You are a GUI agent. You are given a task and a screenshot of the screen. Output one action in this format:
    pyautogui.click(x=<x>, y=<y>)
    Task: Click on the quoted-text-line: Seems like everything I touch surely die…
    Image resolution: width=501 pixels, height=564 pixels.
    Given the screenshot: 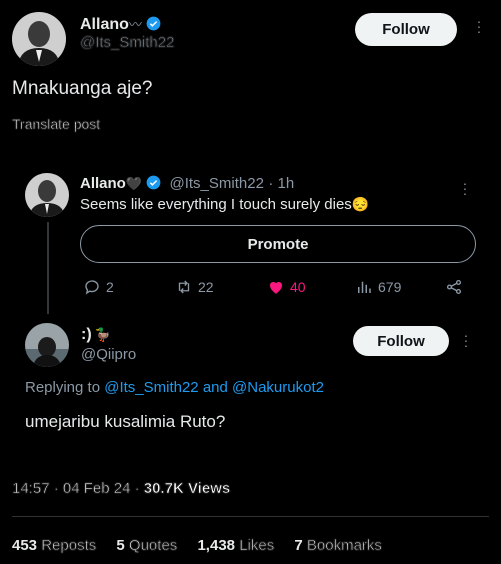 What is the action you would take?
    pyautogui.click(x=224, y=204)
    